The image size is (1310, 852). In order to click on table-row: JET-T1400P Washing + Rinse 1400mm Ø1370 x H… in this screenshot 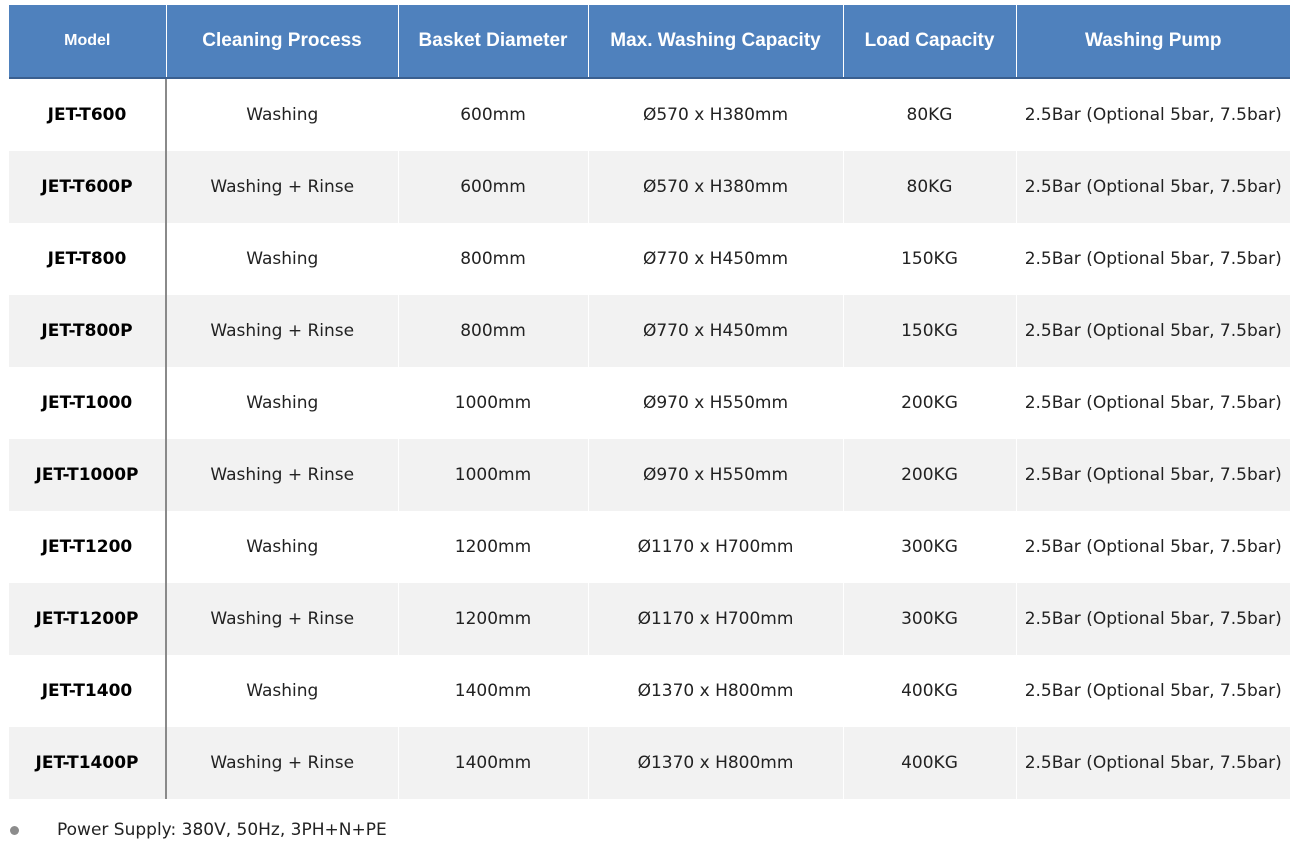, I will do `click(649, 763)`.